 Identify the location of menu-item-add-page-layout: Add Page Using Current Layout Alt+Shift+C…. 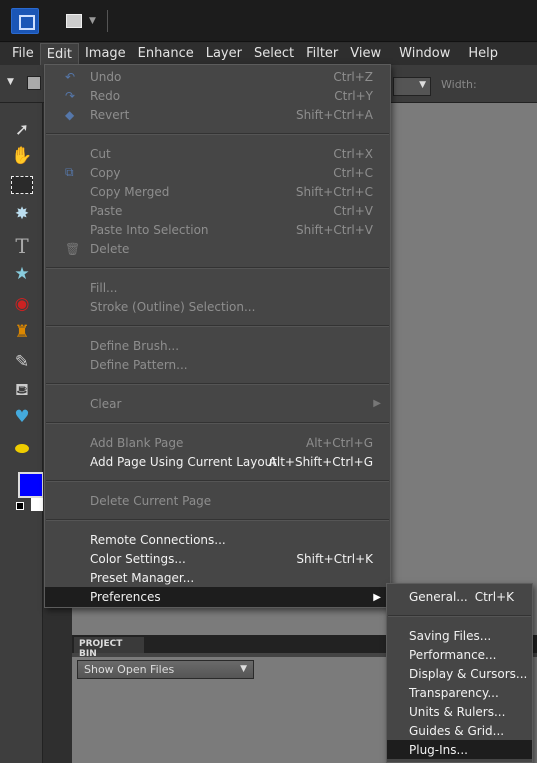
(217, 461).